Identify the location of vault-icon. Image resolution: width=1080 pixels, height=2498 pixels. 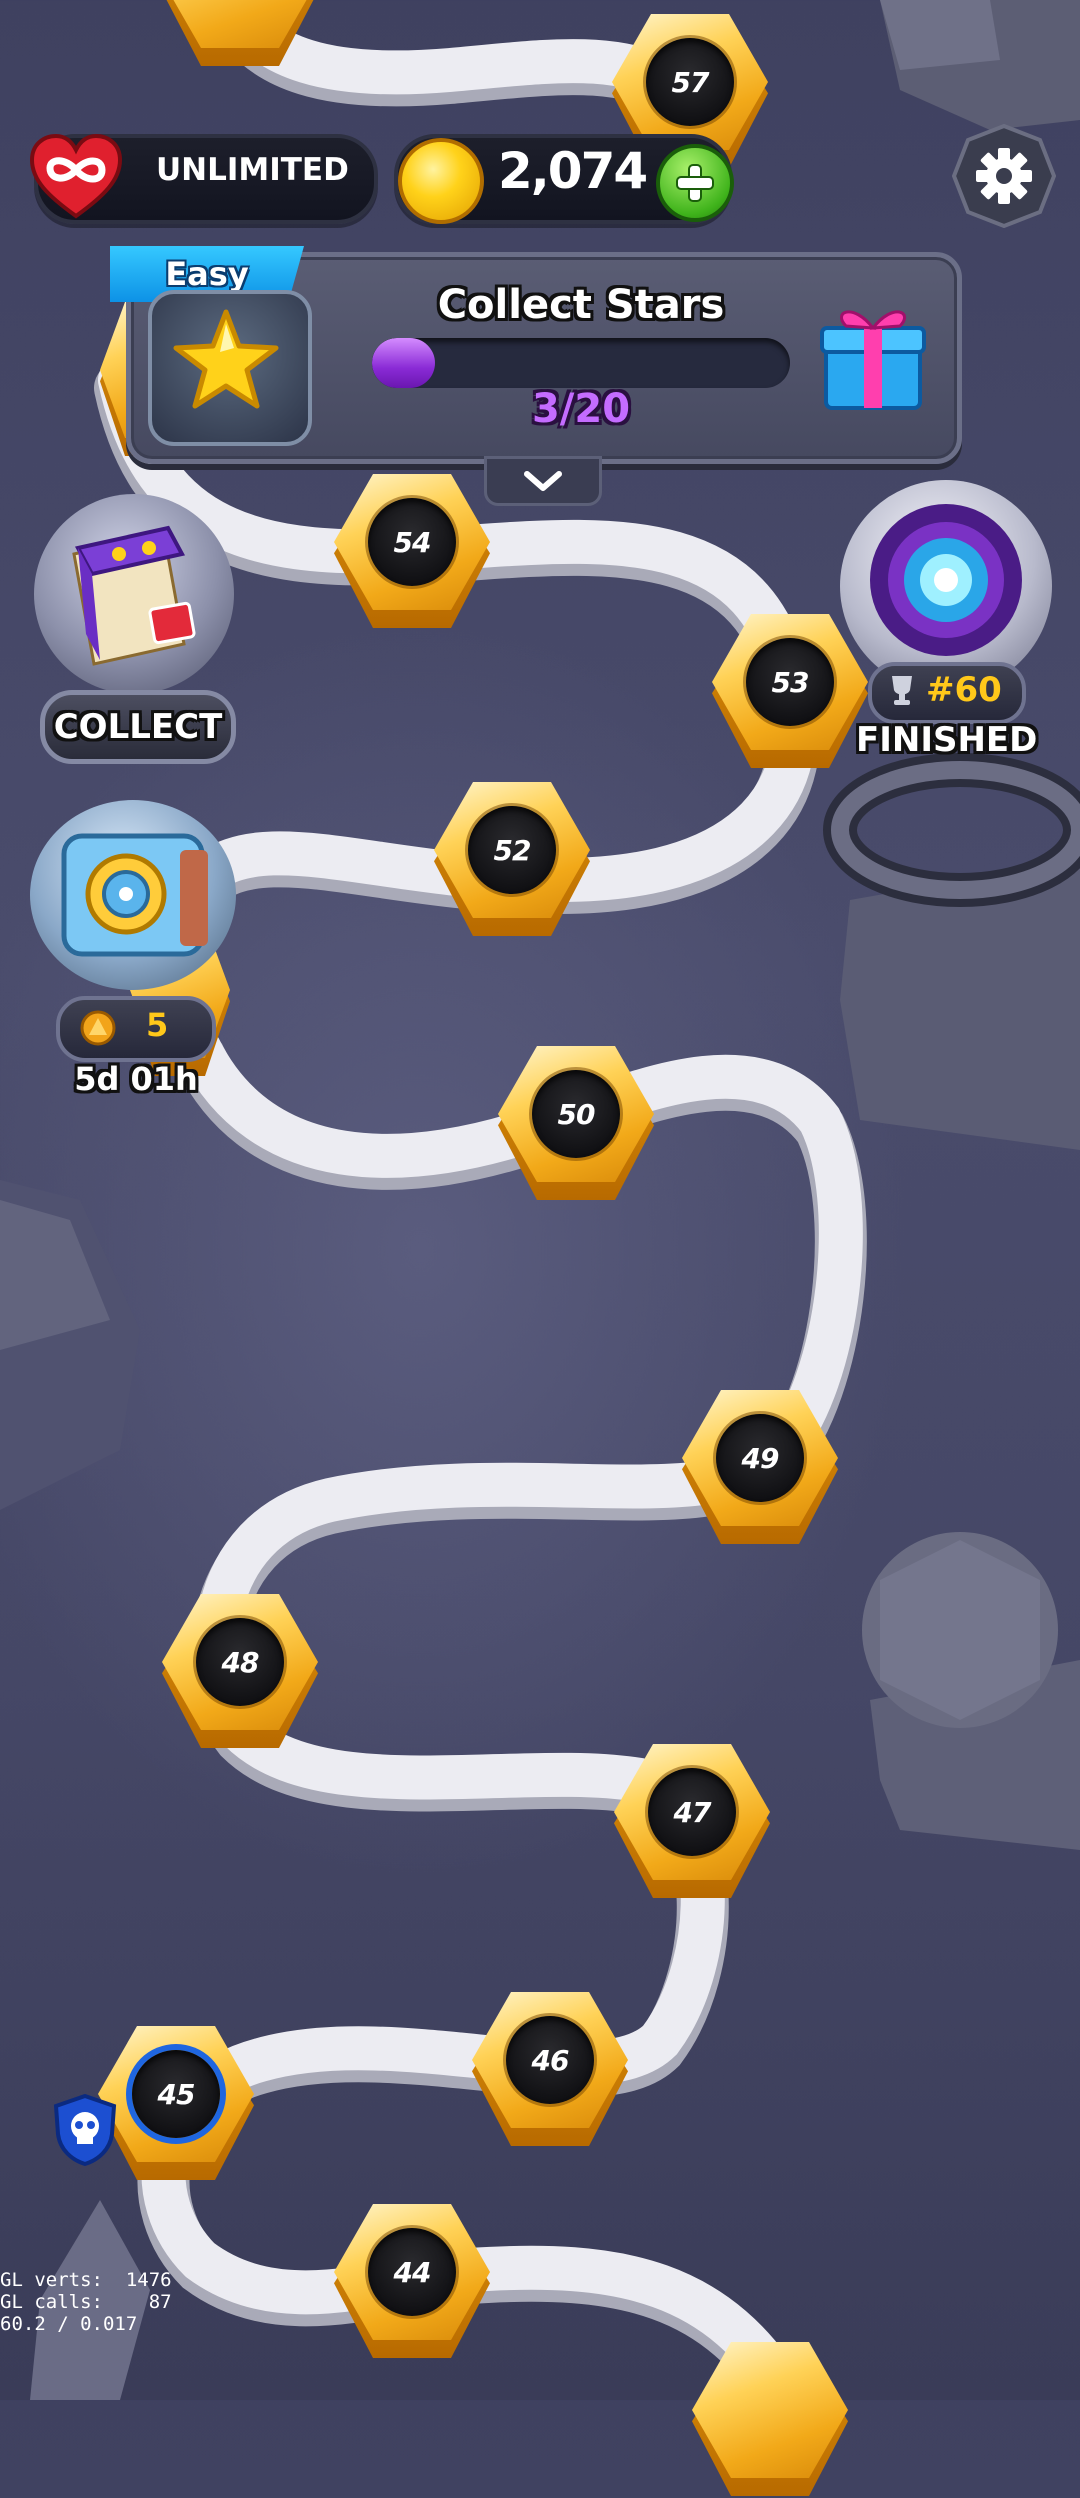
(134, 895).